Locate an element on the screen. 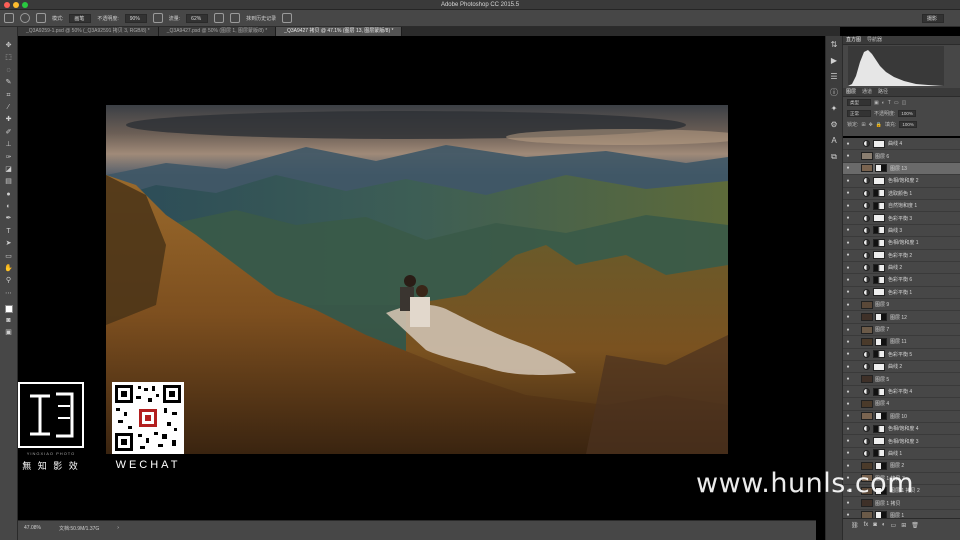 This screenshot has width=960, height=540. airbrush-icon is located at coordinates (219, 18).